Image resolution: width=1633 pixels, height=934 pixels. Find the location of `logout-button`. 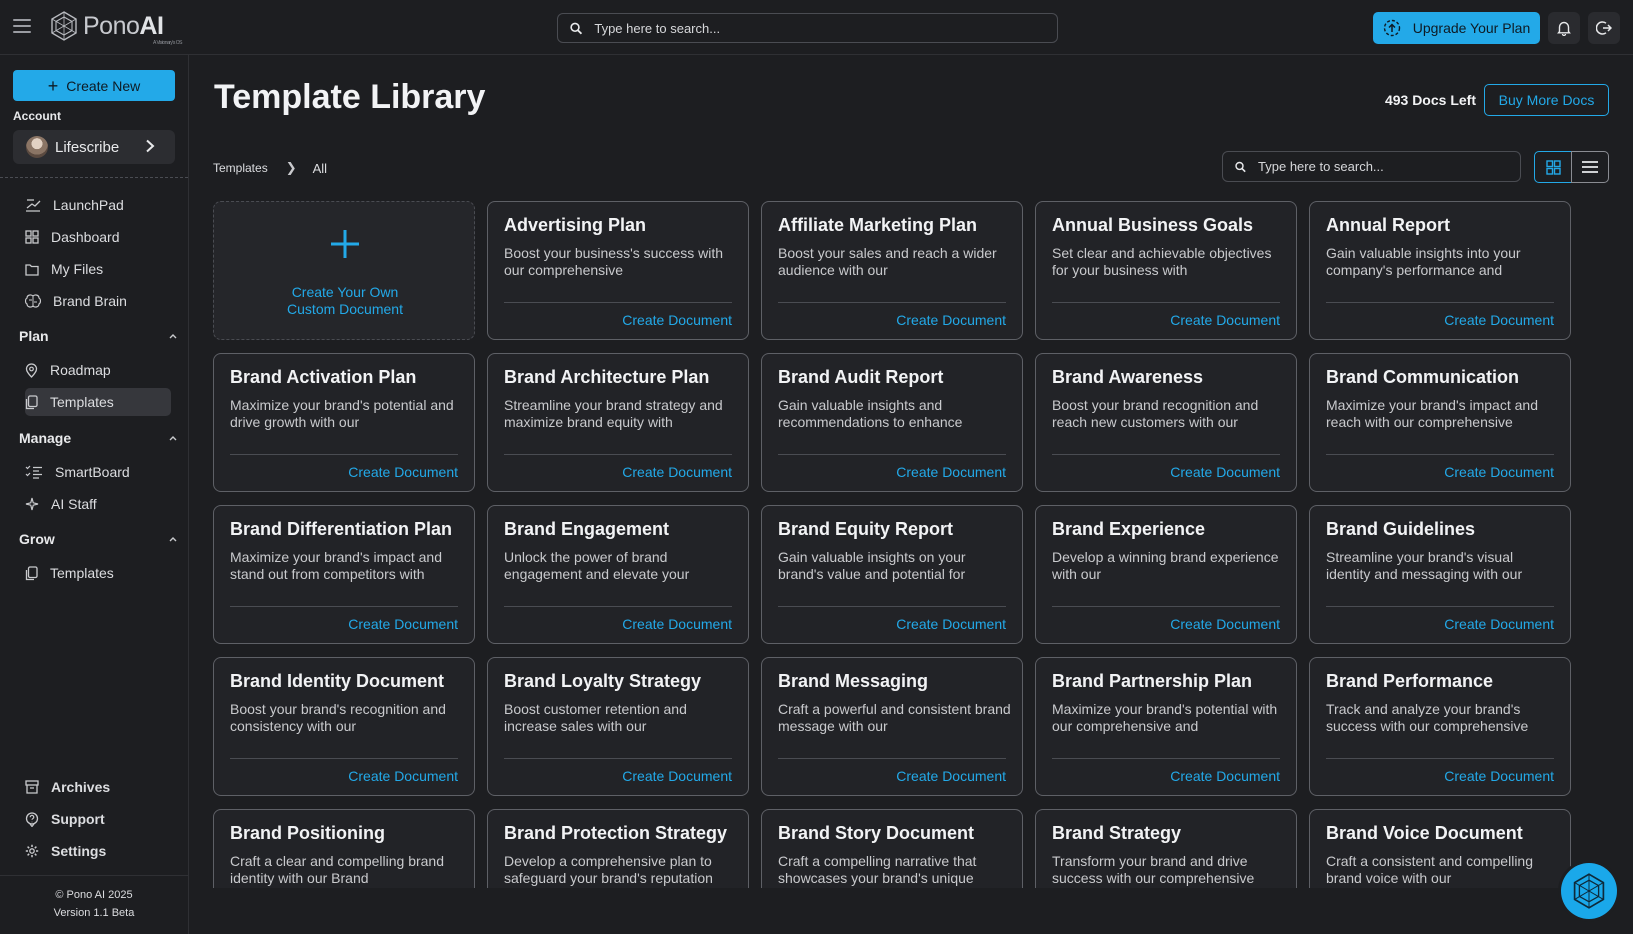

logout-button is located at coordinates (1604, 28).